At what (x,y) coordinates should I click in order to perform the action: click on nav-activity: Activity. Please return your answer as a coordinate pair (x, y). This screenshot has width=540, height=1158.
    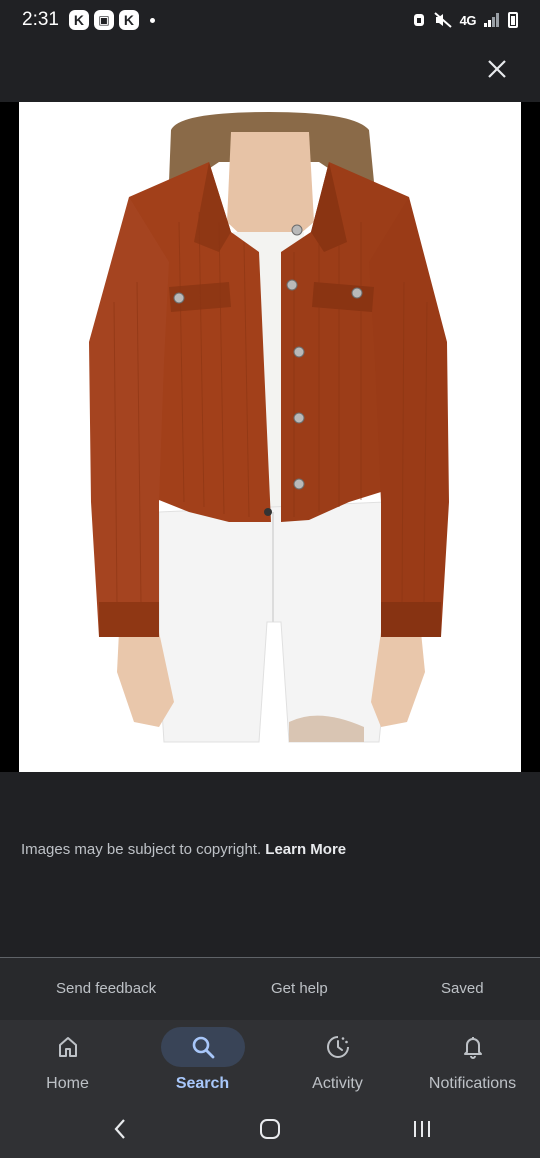
    Looking at the image, I should click on (337, 1060).